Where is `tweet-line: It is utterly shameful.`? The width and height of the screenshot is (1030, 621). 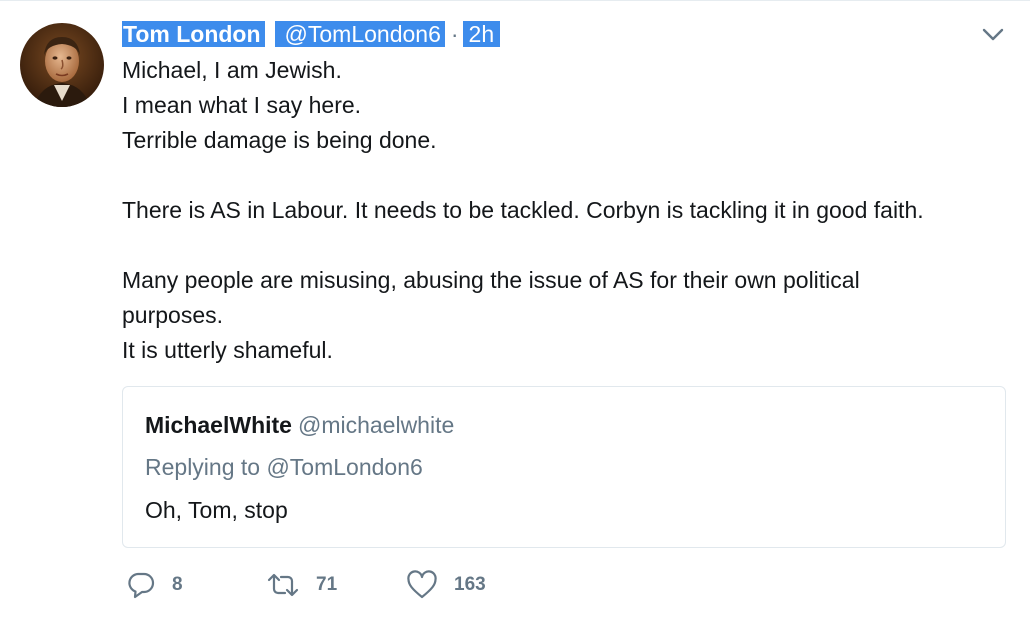
tweet-line: It is utterly shameful. is located at coordinates (227, 350).